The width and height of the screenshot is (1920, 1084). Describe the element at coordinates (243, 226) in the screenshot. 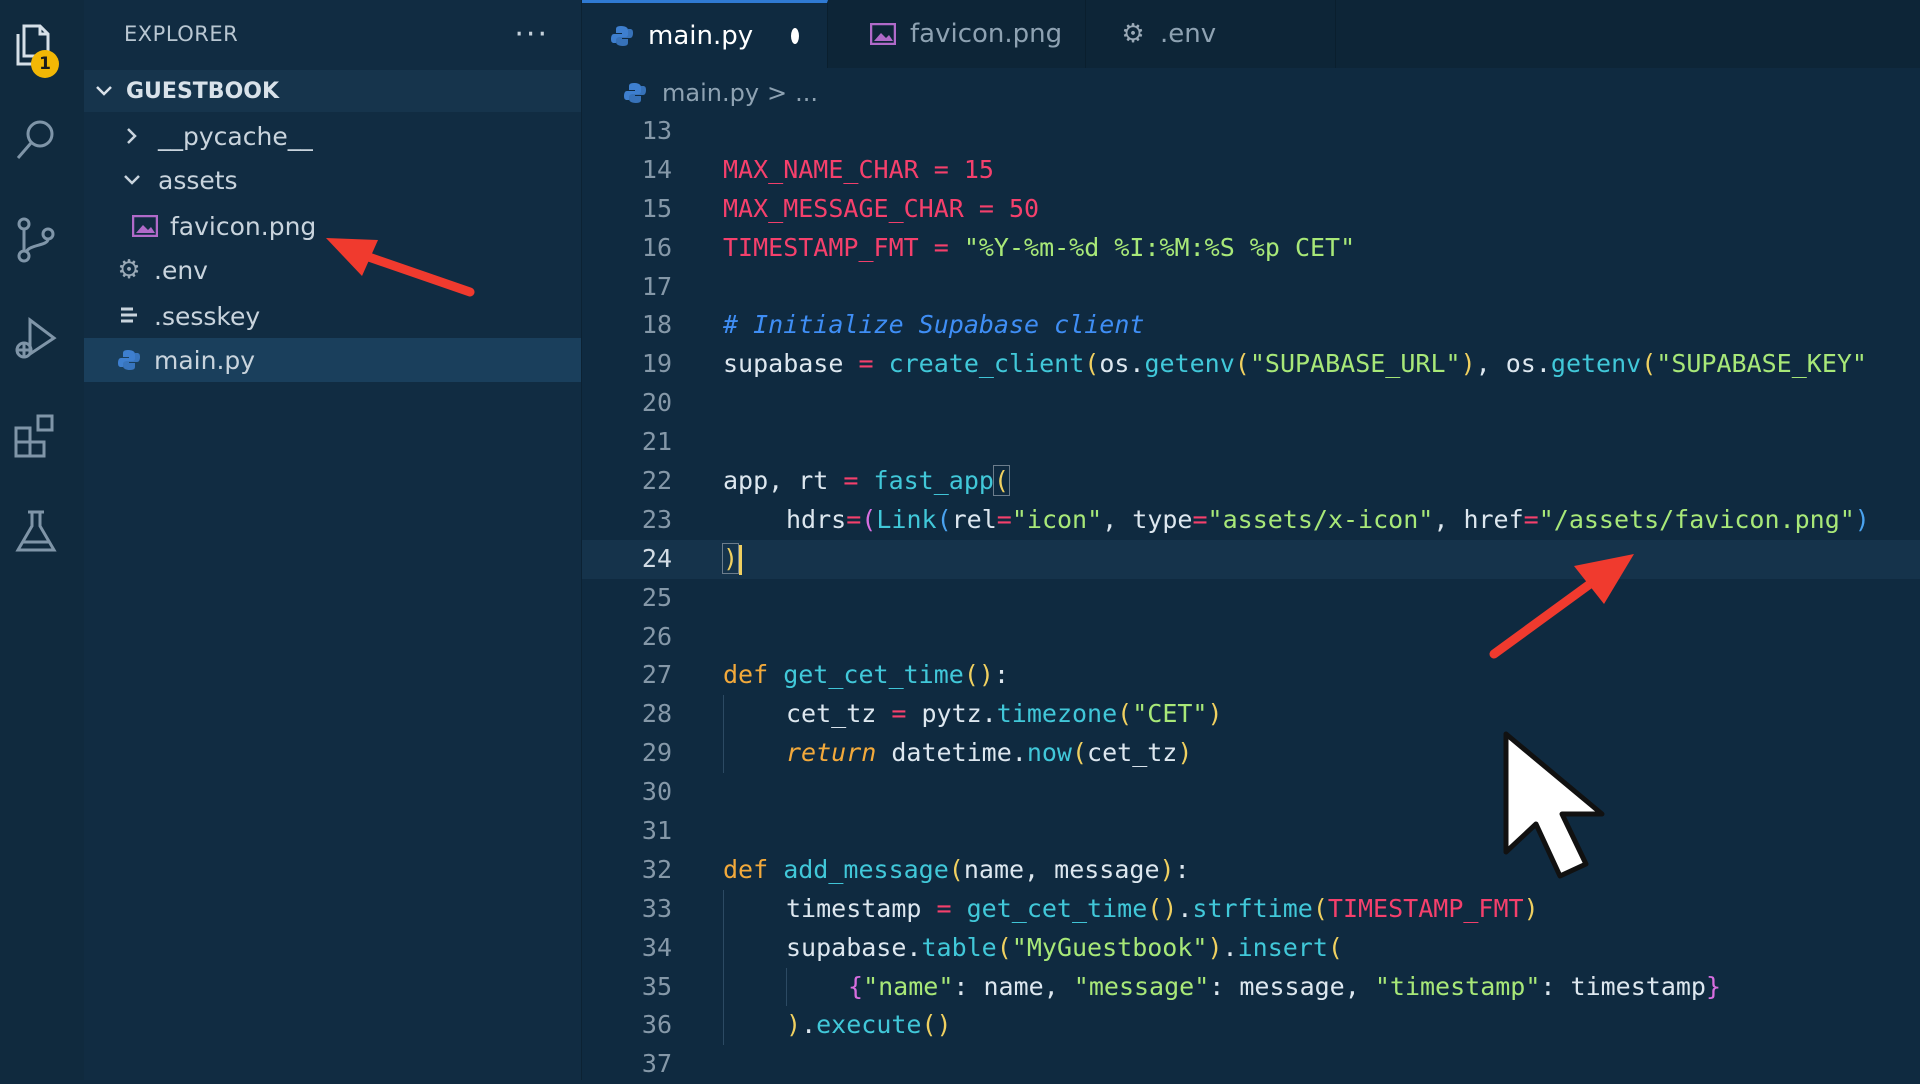

I see `tree-item-label: favicon.png` at that location.